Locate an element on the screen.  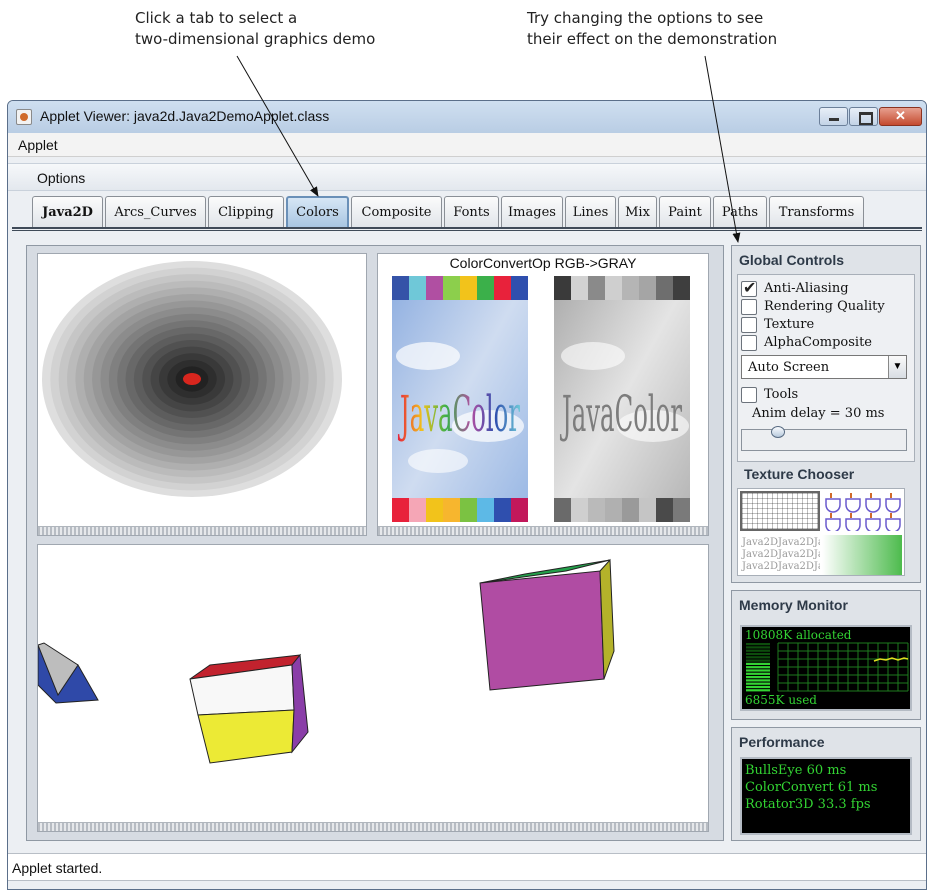
java-cup-icon is located at coordinates (24, 117).